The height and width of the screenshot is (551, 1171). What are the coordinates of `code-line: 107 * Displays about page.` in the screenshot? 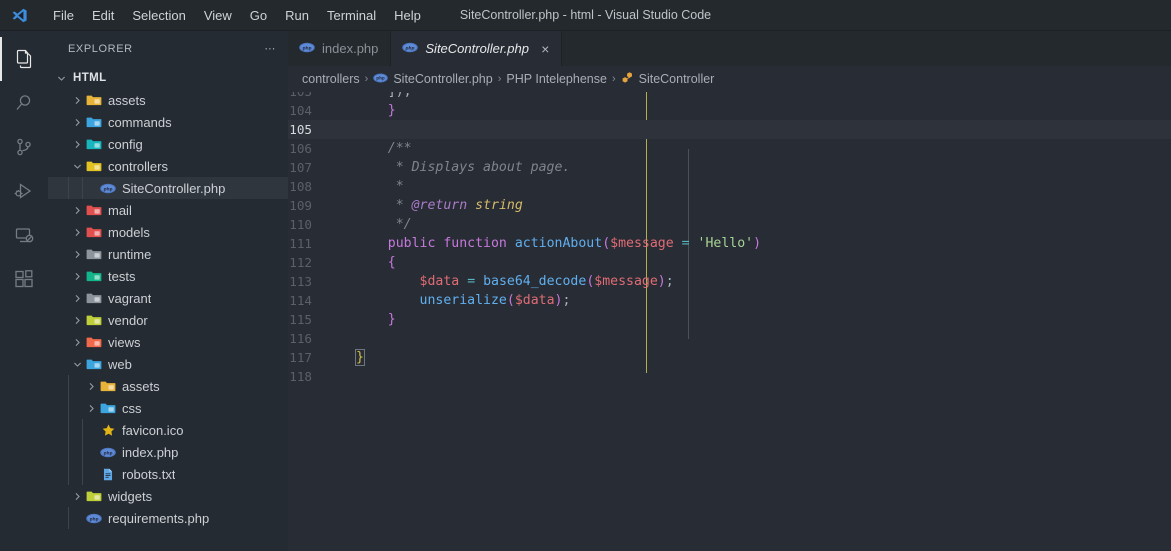 It's located at (729, 167).